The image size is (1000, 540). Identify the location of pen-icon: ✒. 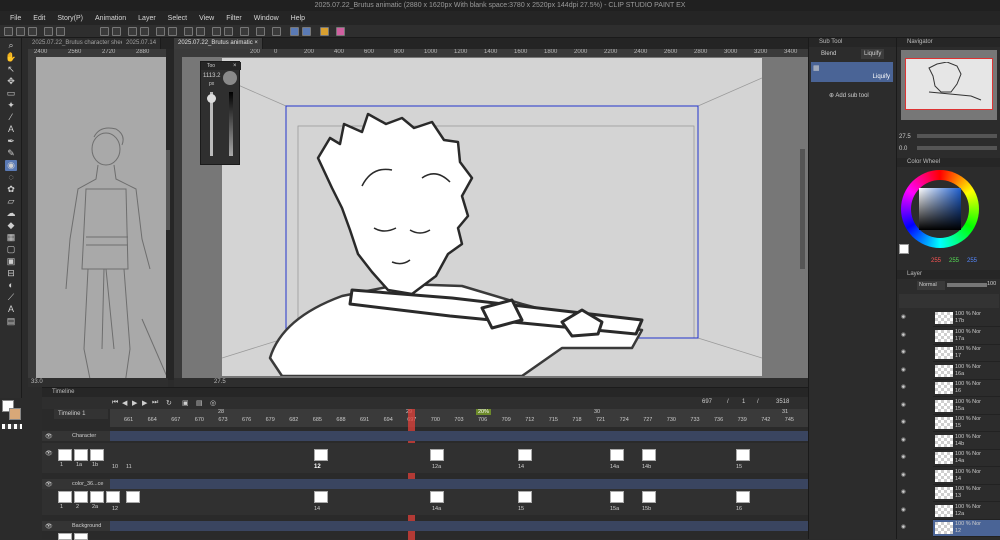
(11, 141).